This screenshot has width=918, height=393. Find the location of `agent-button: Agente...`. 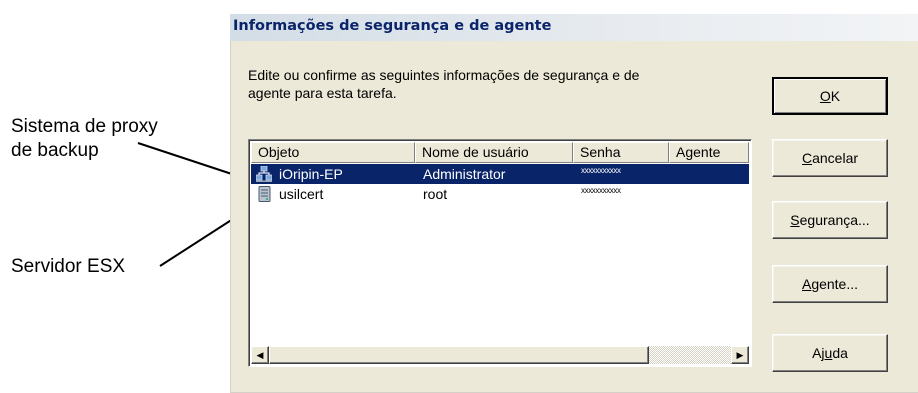

agent-button: Agente... is located at coordinates (830, 284).